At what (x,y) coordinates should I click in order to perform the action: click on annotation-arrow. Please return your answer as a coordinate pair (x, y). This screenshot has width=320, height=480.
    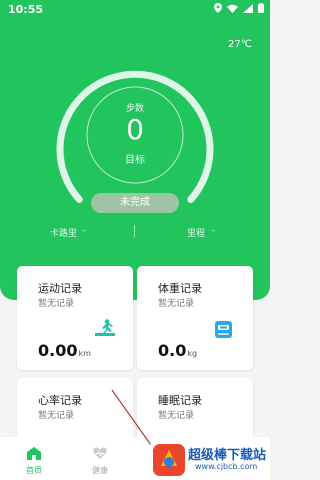
    Looking at the image, I should click on (135, 422).